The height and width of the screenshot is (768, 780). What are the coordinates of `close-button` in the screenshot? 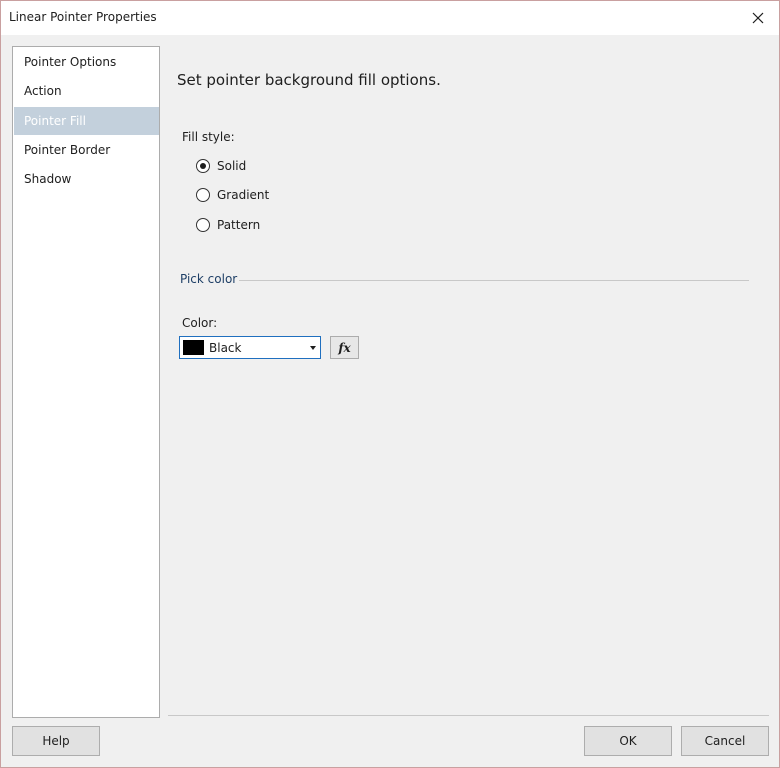 It's located at (758, 18).